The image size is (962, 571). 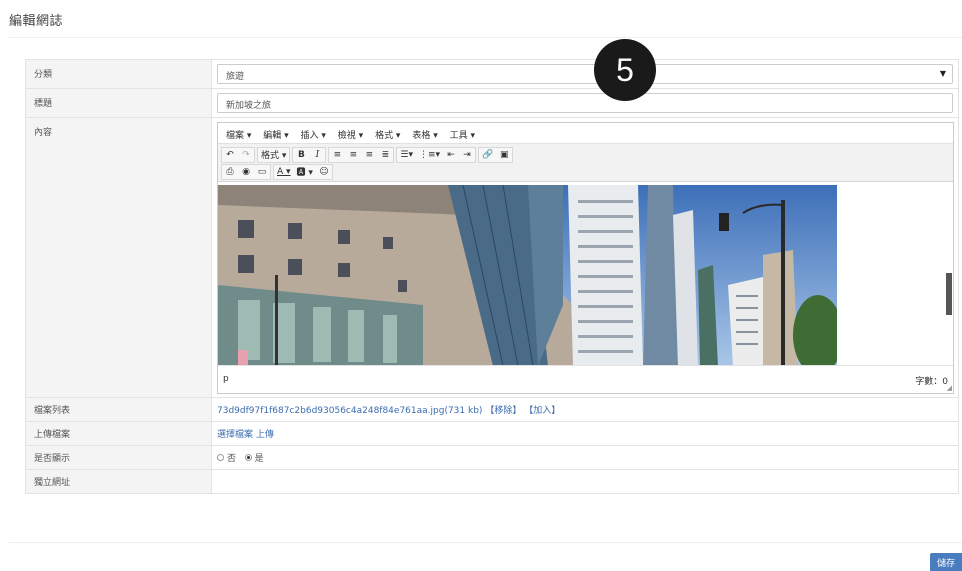 What do you see at coordinates (235, 77) in the screenshot?
I see `category-value: 旅遊` at bounding box center [235, 77].